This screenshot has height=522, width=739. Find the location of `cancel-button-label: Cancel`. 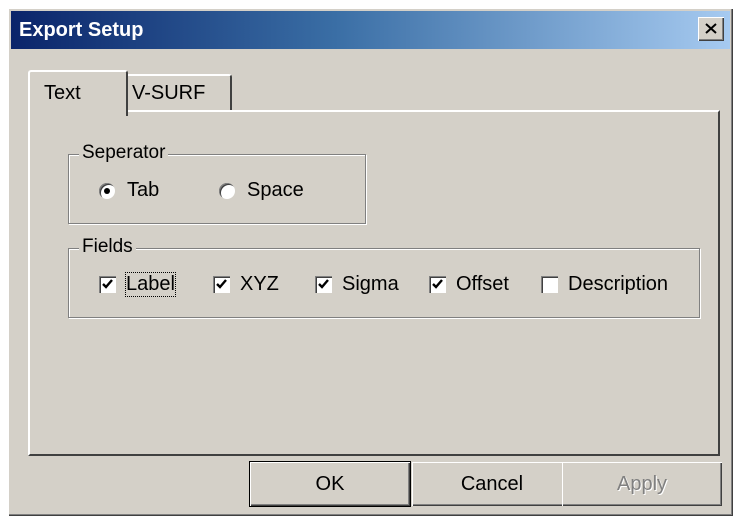

cancel-button-label: Cancel is located at coordinates (492, 483).